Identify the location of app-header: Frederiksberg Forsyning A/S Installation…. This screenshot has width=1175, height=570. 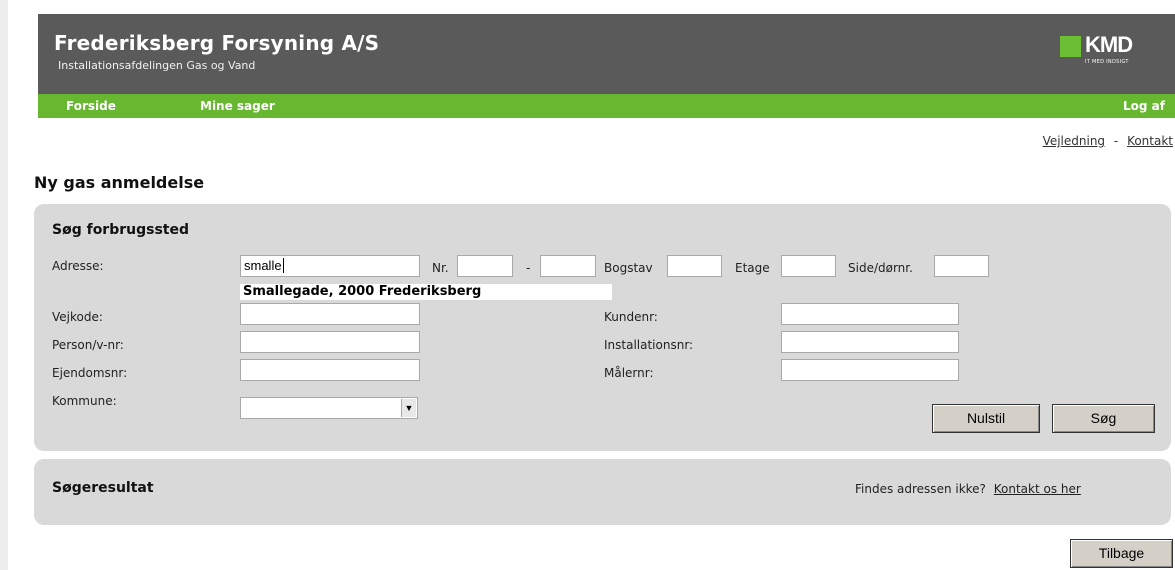
(606, 54).